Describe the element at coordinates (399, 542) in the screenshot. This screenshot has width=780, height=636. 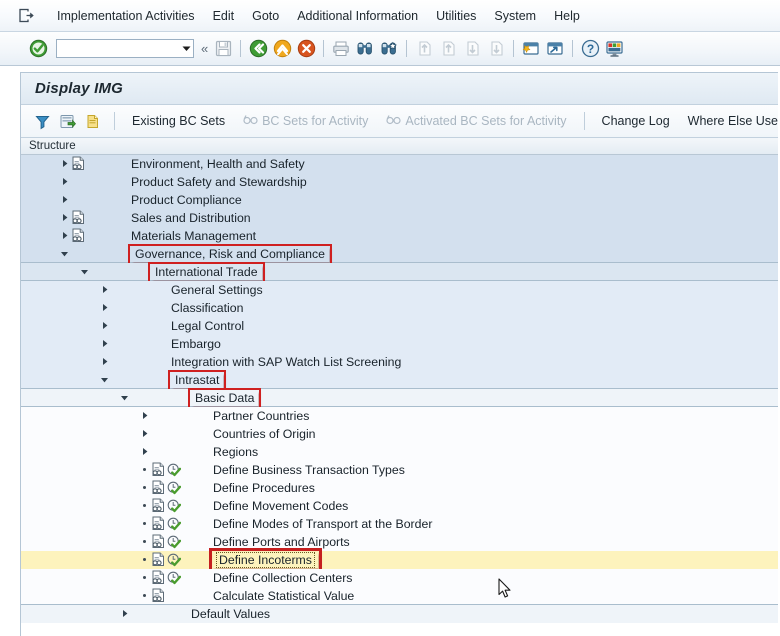
I see `tree-row: Define Ports and Airports` at that location.